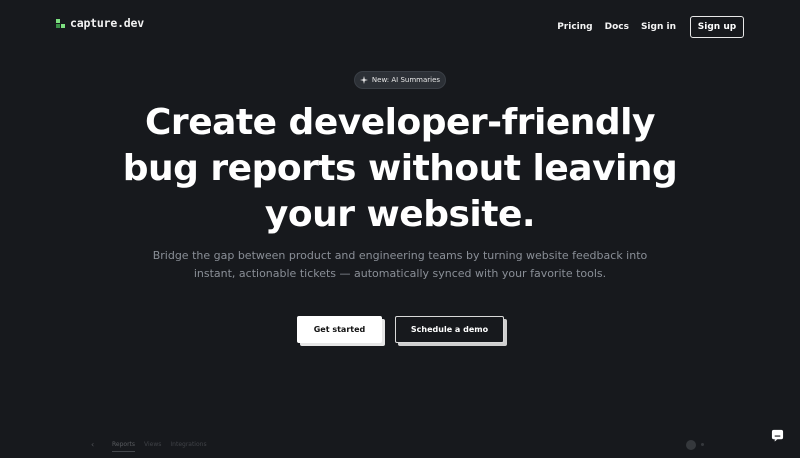  Describe the element at coordinates (398, 447) in the screenshot. I see `app-preview: ‹ Reports Views Integrations` at that location.